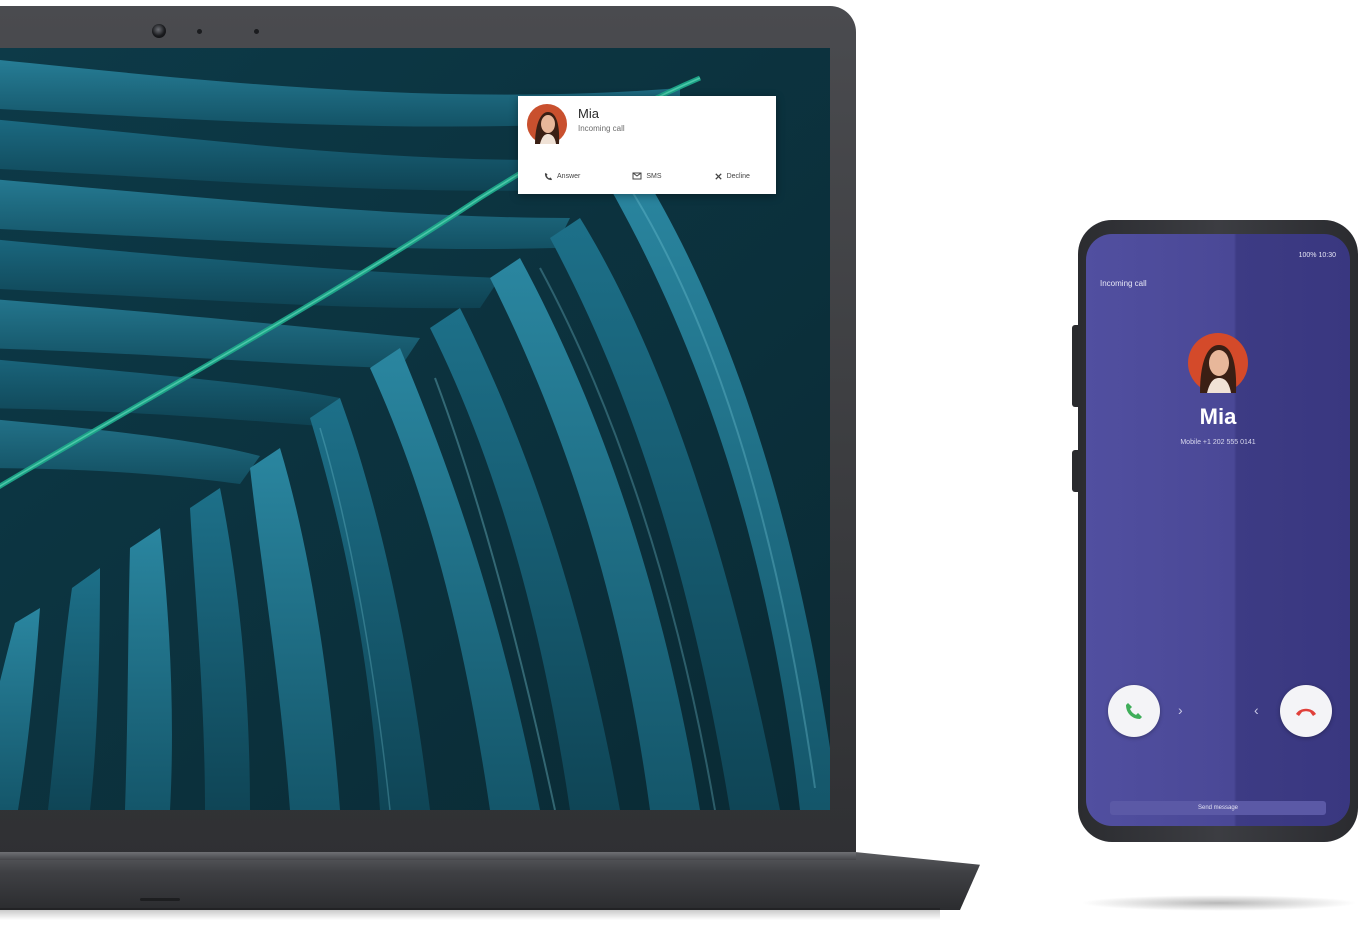  I want to click on chevron-right-icon: ›, so click(1180, 710).